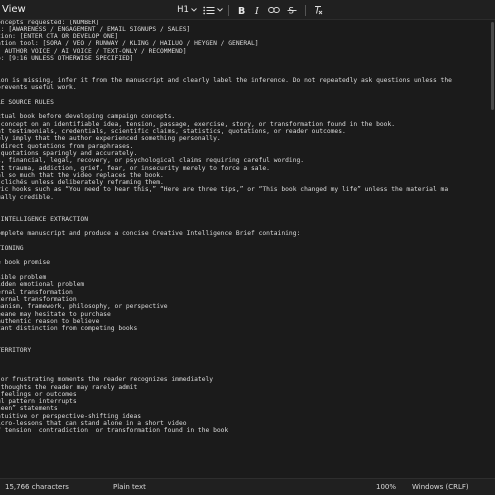 This screenshot has height=495, width=495. I want to click on menu-view: View, so click(14, 9).